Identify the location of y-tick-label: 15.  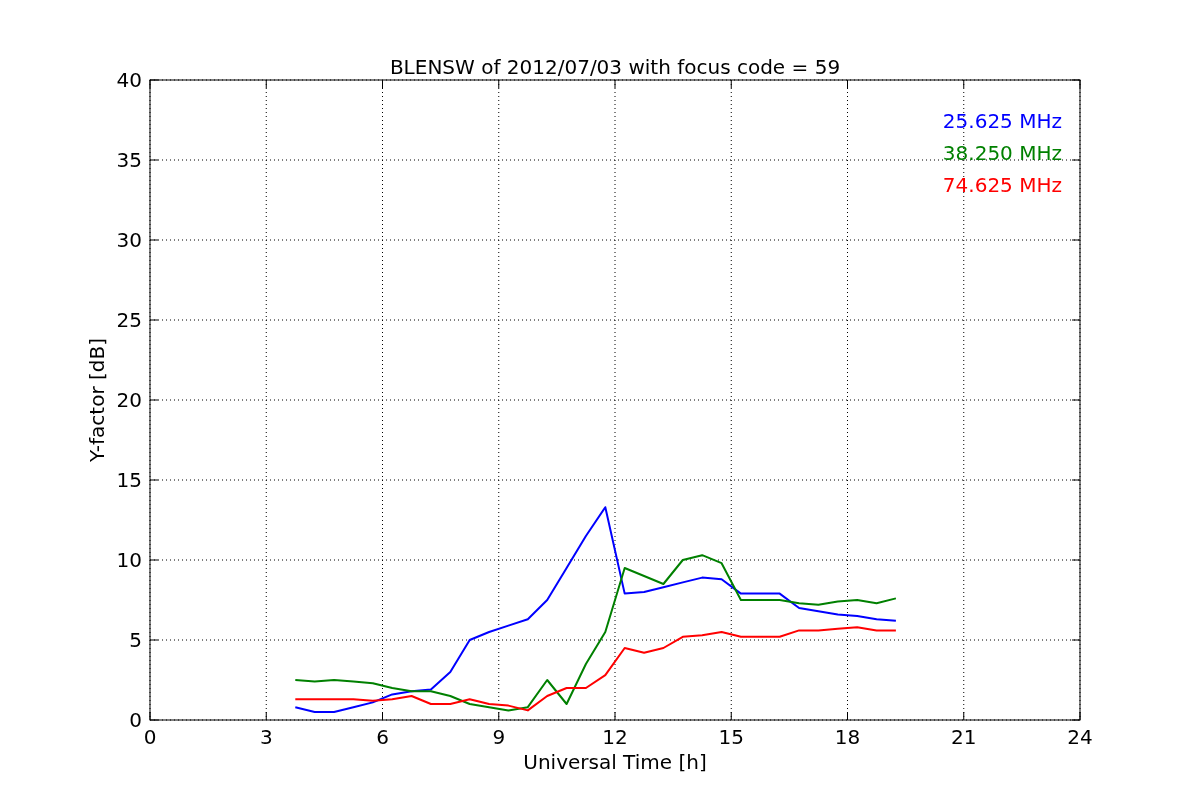
(129, 480).